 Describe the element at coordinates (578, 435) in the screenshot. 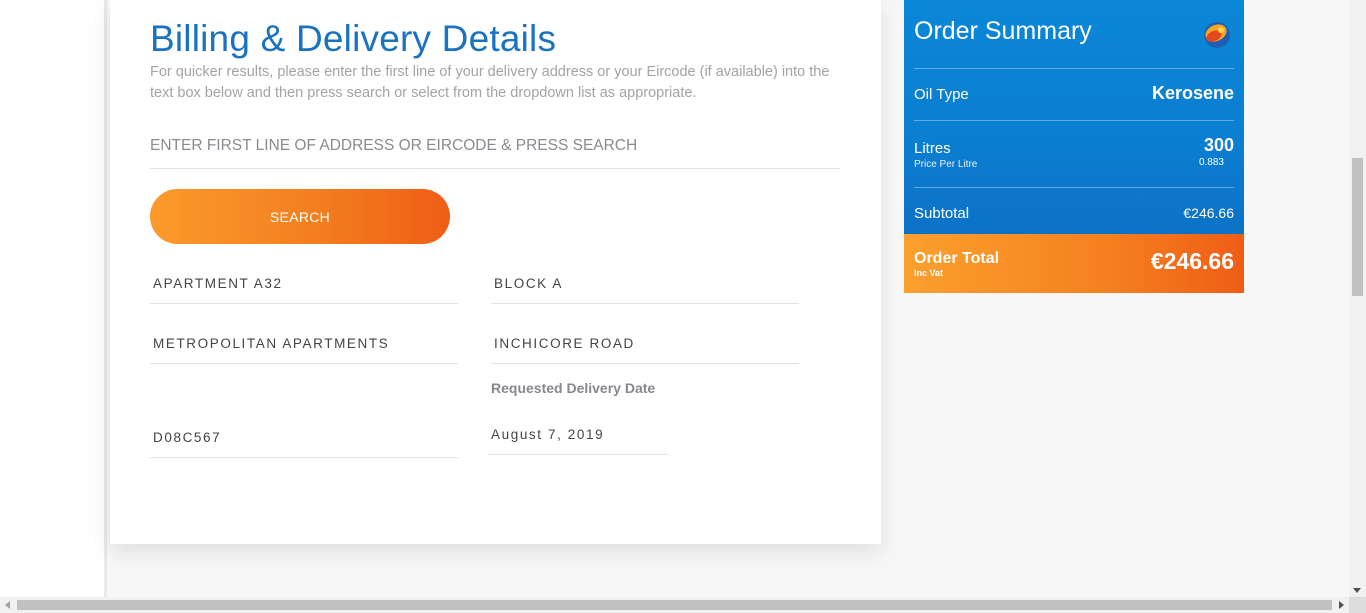

I see `delivery-date-field: August 7, 2019` at that location.